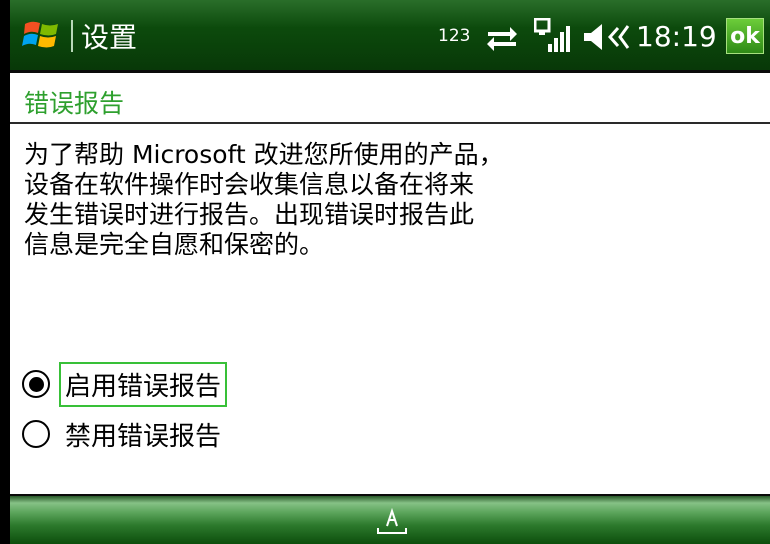 The height and width of the screenshot is (544, 770). Describe the element at coordinates (249, 184) in the screenshot. I see `description-line: 设备在软件操作时会收集信息以备在将来` at that location.